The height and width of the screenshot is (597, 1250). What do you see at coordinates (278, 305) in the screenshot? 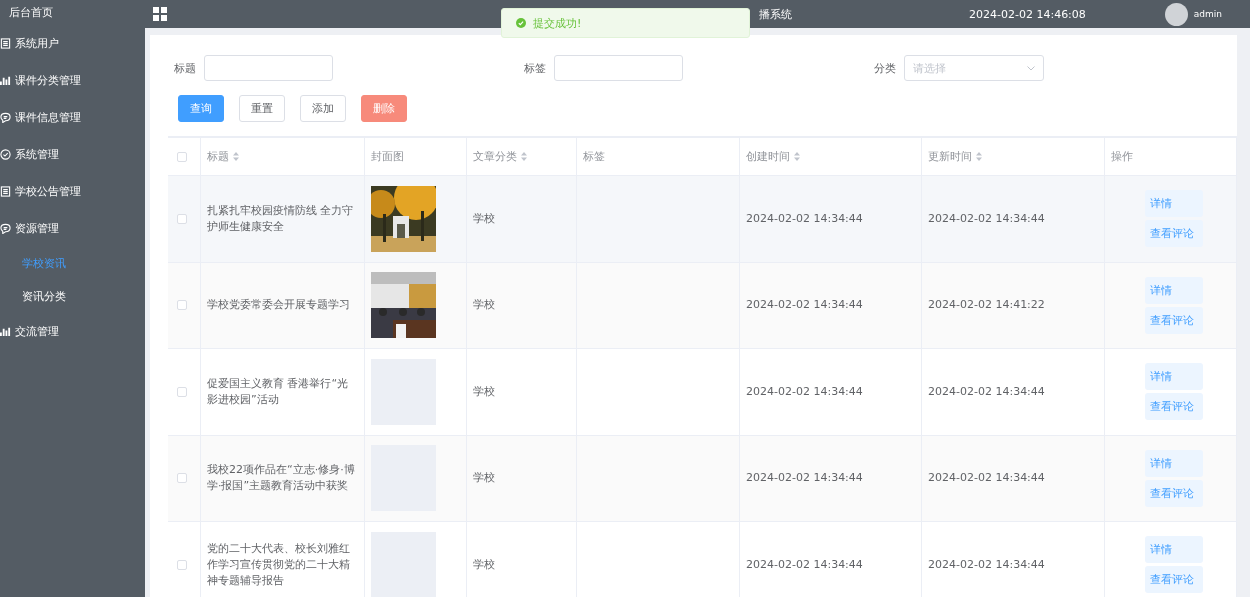
I see `table-cell: 学校党委常委会开展专题学习` at bounding box center [278, 305].